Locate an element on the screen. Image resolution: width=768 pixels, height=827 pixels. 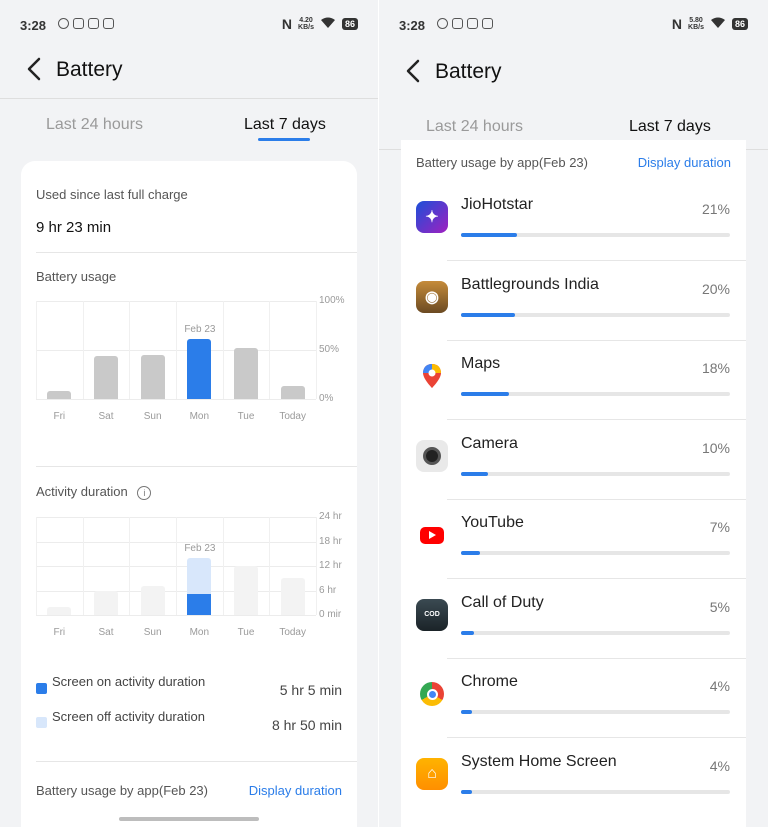
bar-screen-off-tue is located at coordinates (246, 590).